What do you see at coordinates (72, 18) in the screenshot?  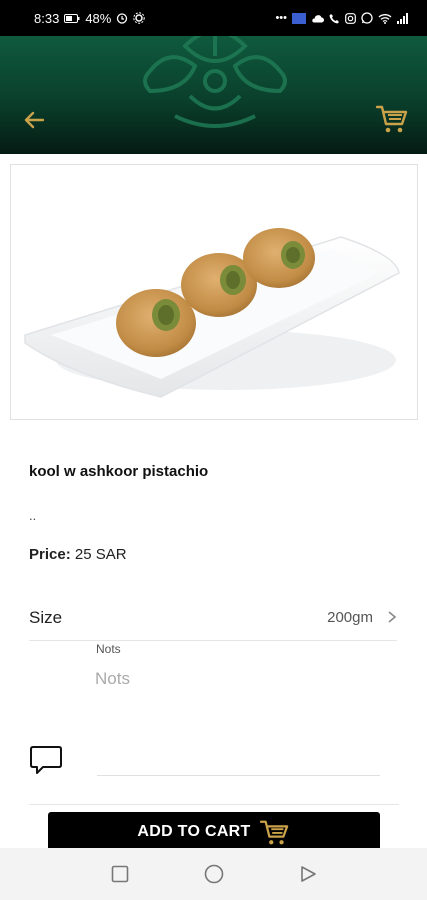 I see `battery-icon` at bounding box center [72, 18].